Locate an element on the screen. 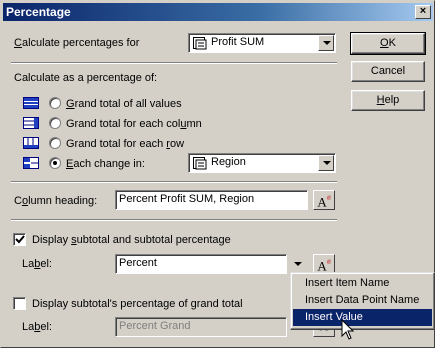 The height and width of the screenshot is (348, 435). radio-grand-total-column is located at coordinates (55, 123).